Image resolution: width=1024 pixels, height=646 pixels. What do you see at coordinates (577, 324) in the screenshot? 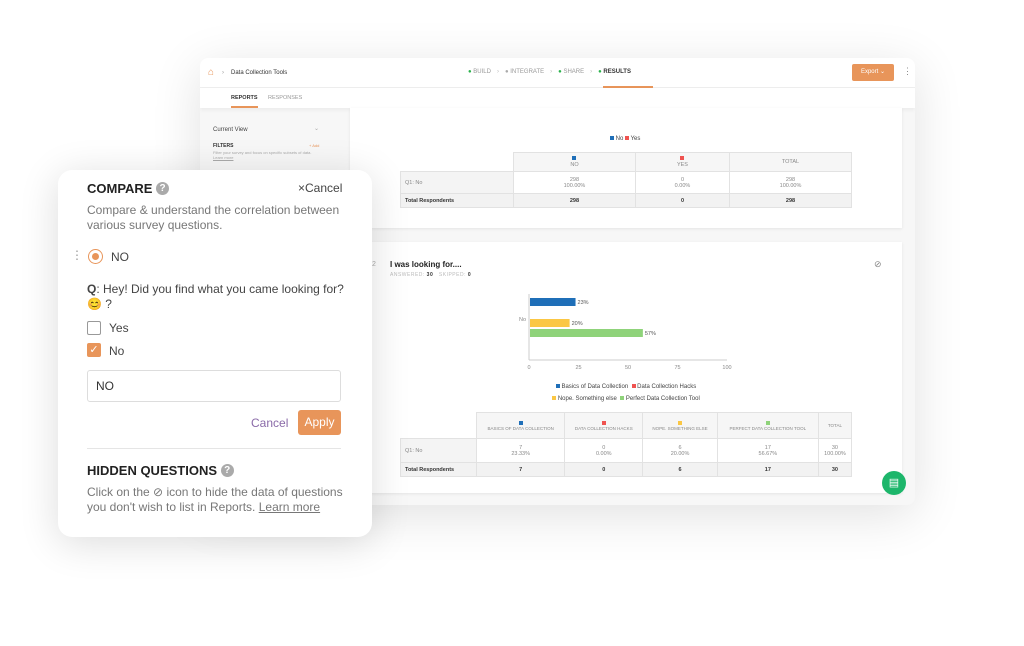
I see `data-label: 20%` at bounding box center [577, 324].